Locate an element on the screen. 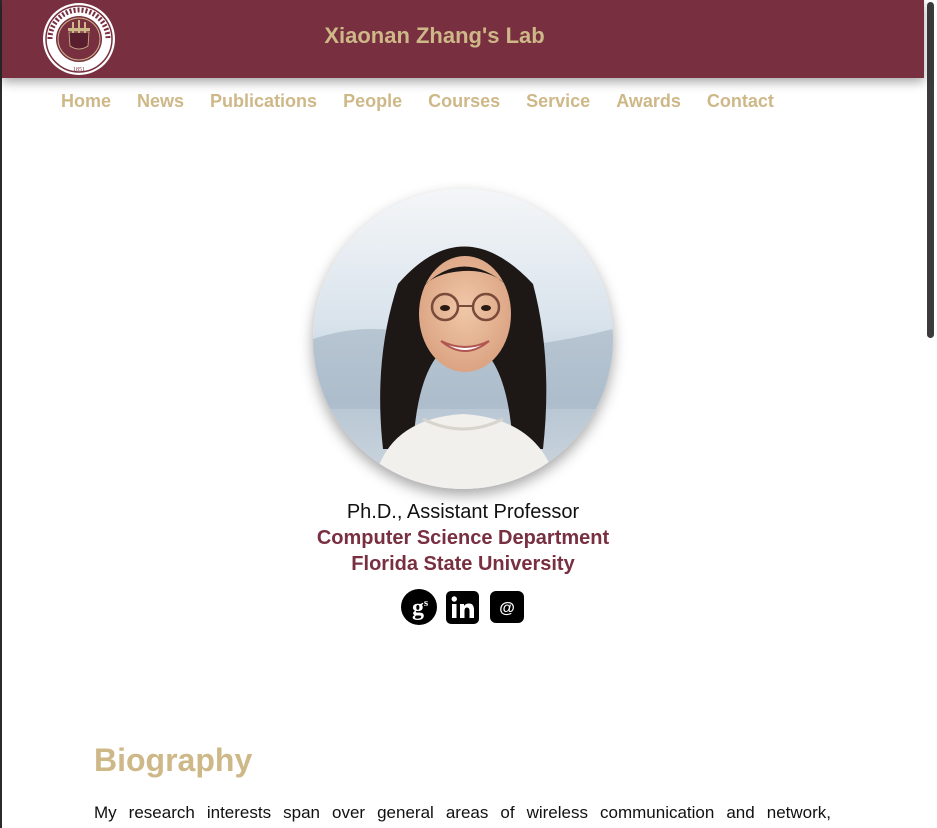 The image size is (937, 828). nav-publications: Publications is located at coordinates (263, 101).